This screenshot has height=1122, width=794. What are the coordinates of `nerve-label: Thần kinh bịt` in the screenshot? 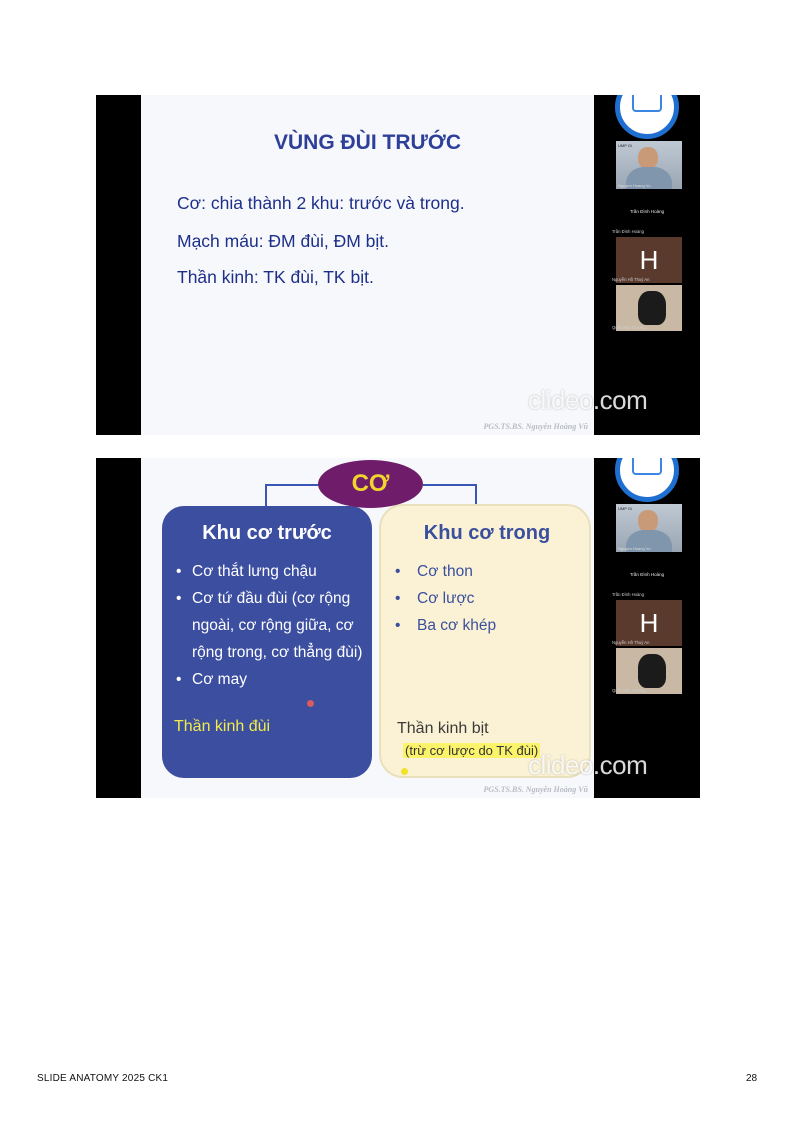 It's located at (443, 728).